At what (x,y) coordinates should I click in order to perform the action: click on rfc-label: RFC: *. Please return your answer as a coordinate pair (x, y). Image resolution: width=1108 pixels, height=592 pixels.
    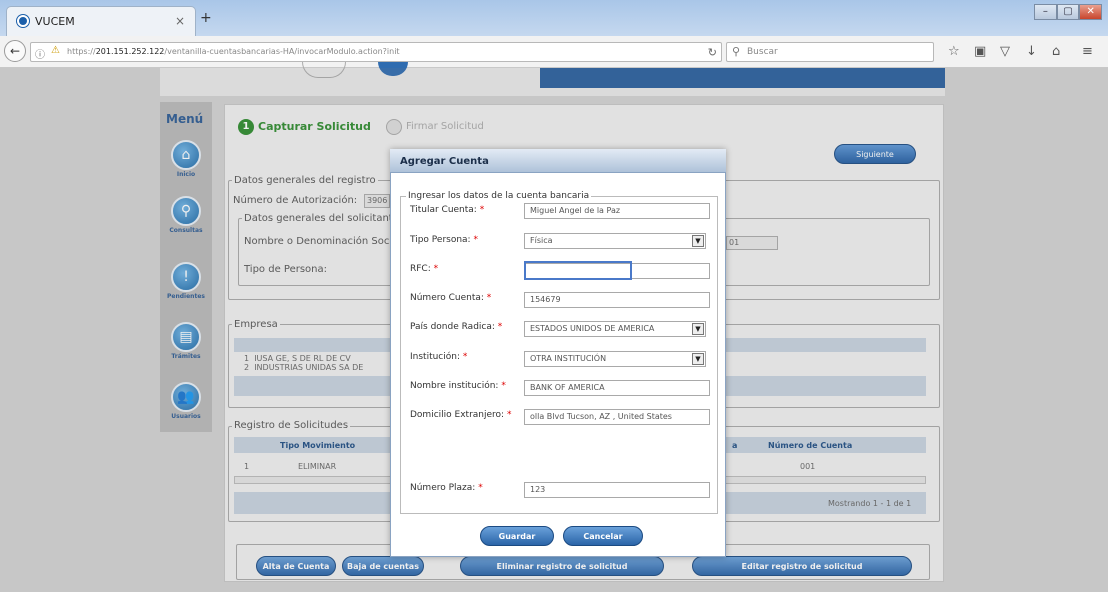
    Looking at the image, I should click on (424, 269).